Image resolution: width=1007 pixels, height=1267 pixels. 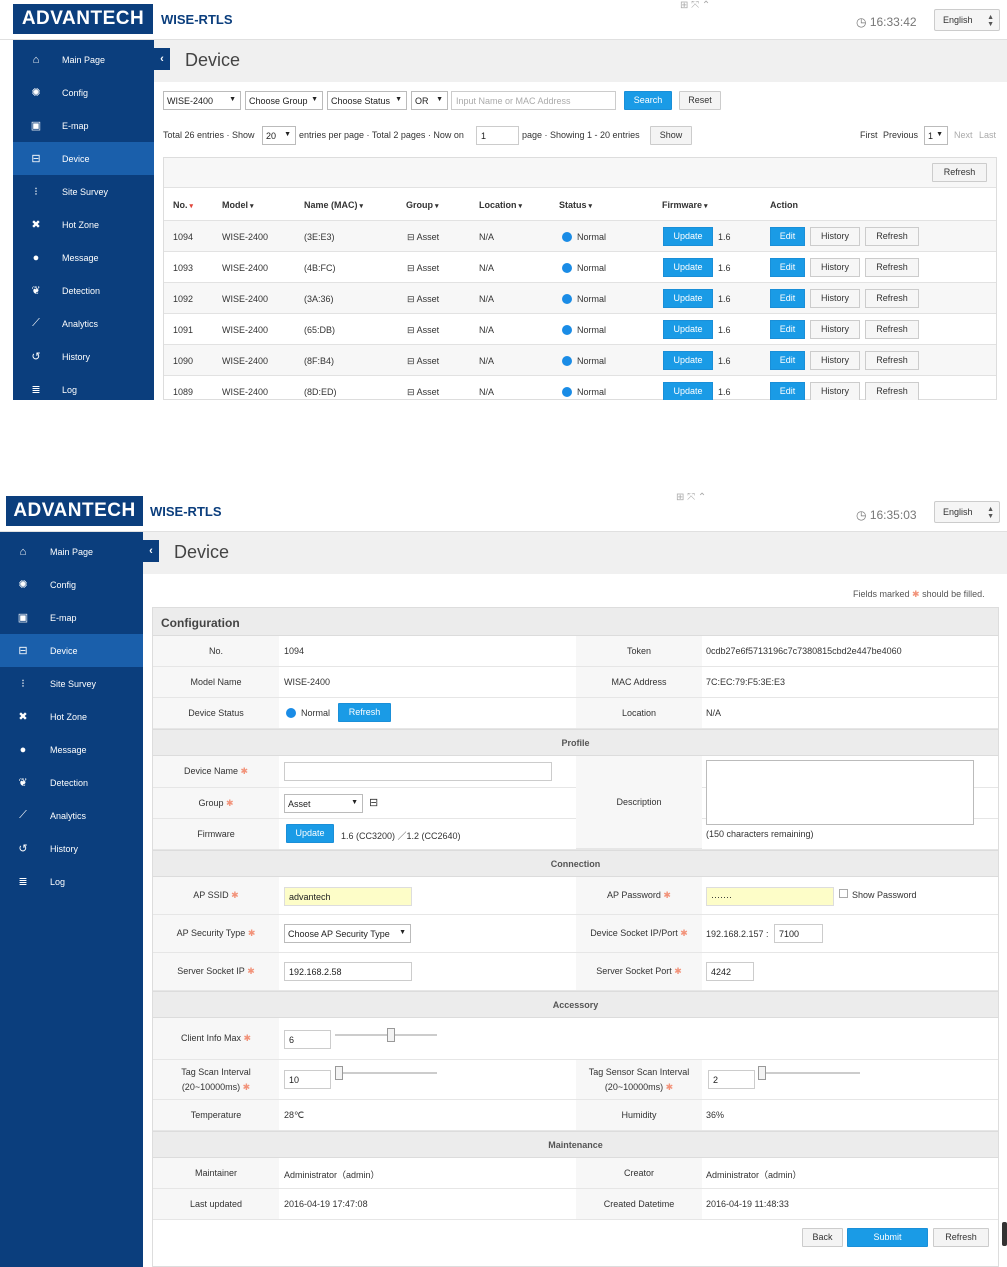 What do you see at coordinates (320, 268) in the screenshot?
I see `device-mac: (4B:FC)` at bounding box center [320, 268].